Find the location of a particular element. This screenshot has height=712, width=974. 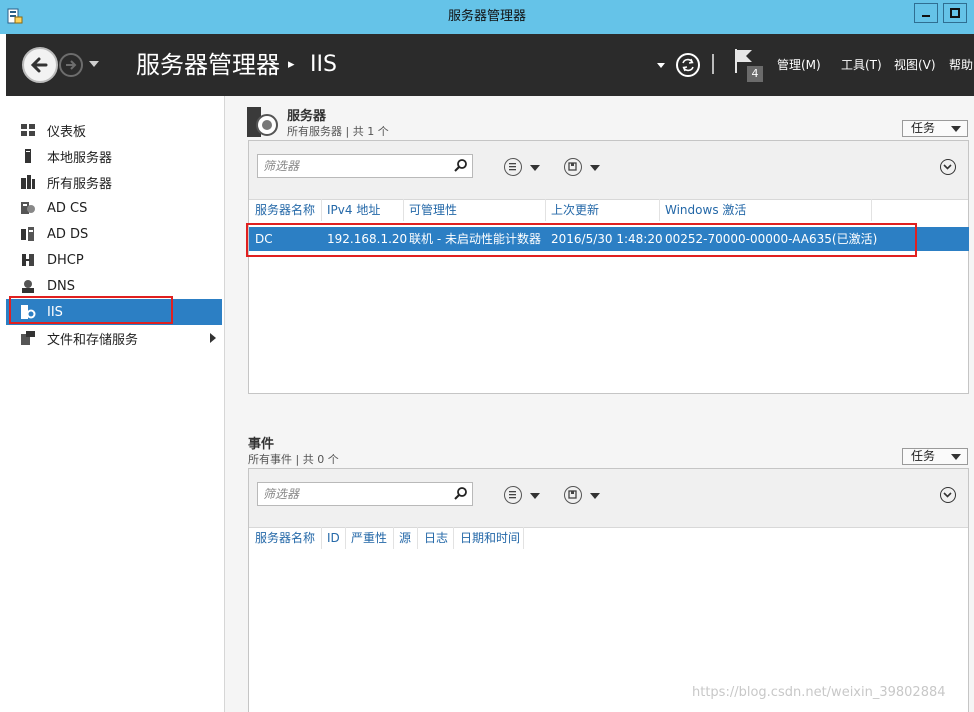

servers-filter-bar: 筛选器 is located at coordinates (608, 170).